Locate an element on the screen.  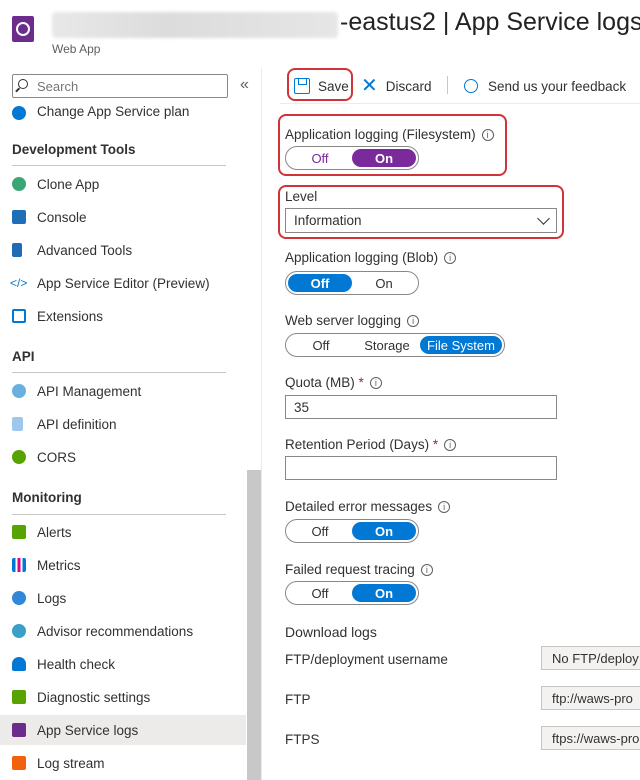
sidebar-item-label: Advanced Tools is located at coordinates (85, 250).